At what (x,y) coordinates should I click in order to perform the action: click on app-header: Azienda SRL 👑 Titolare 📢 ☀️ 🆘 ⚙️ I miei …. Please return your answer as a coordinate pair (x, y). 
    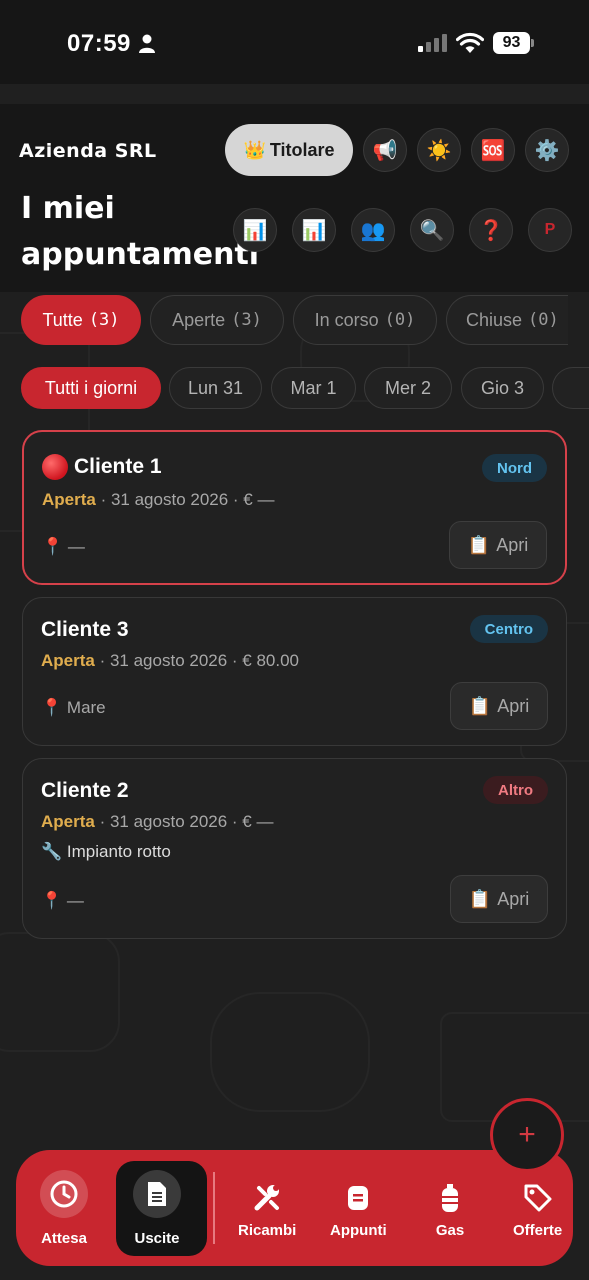
    Looking at the image, I should click on (294, 198).